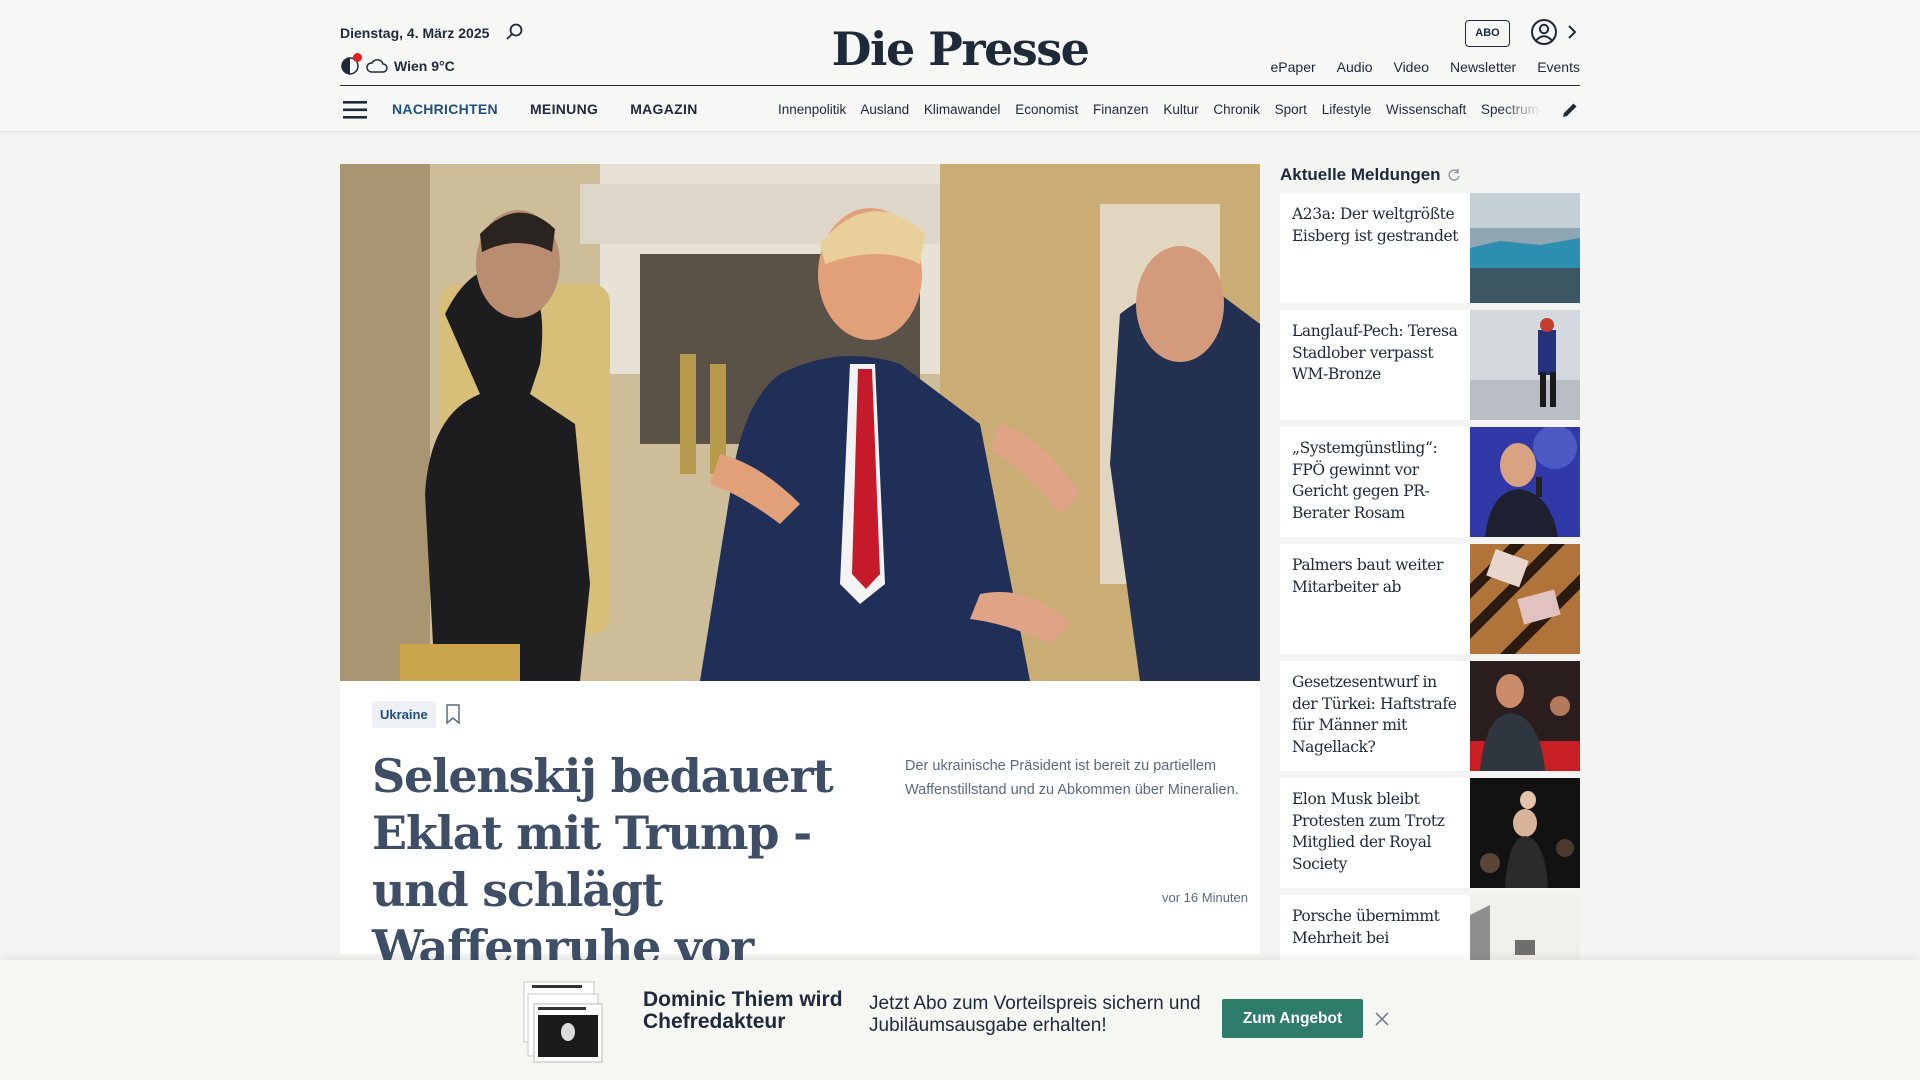  Describe the element at coordinates (1382, 1019) in the screenshot. I see `close-icon` at that location.